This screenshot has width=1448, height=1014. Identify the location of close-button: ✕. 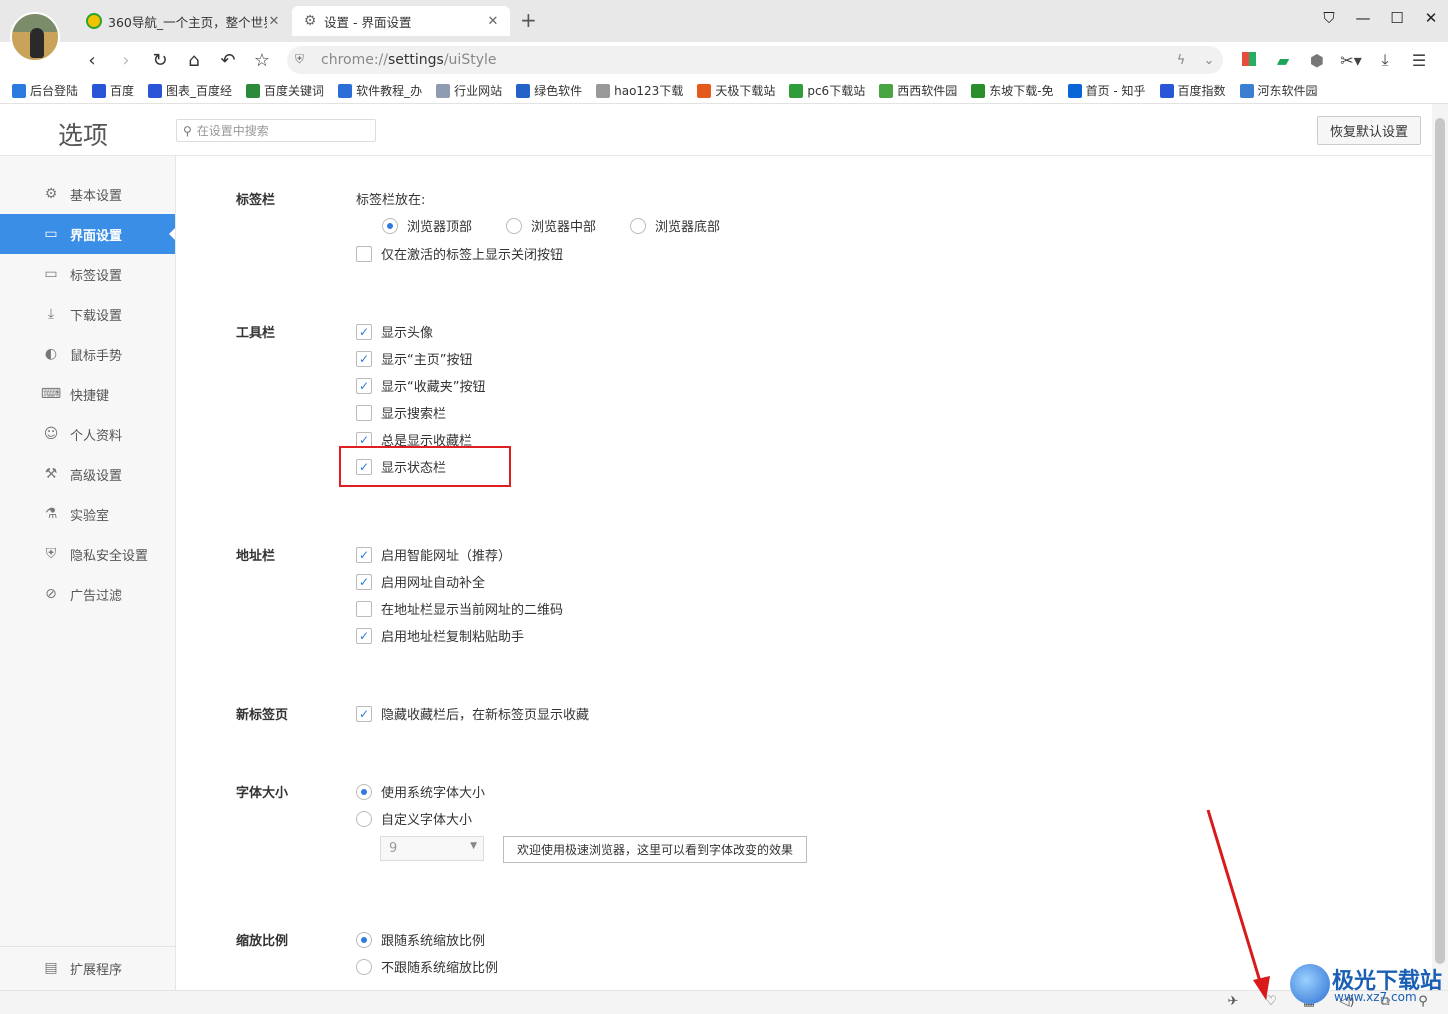
(1431, 18).